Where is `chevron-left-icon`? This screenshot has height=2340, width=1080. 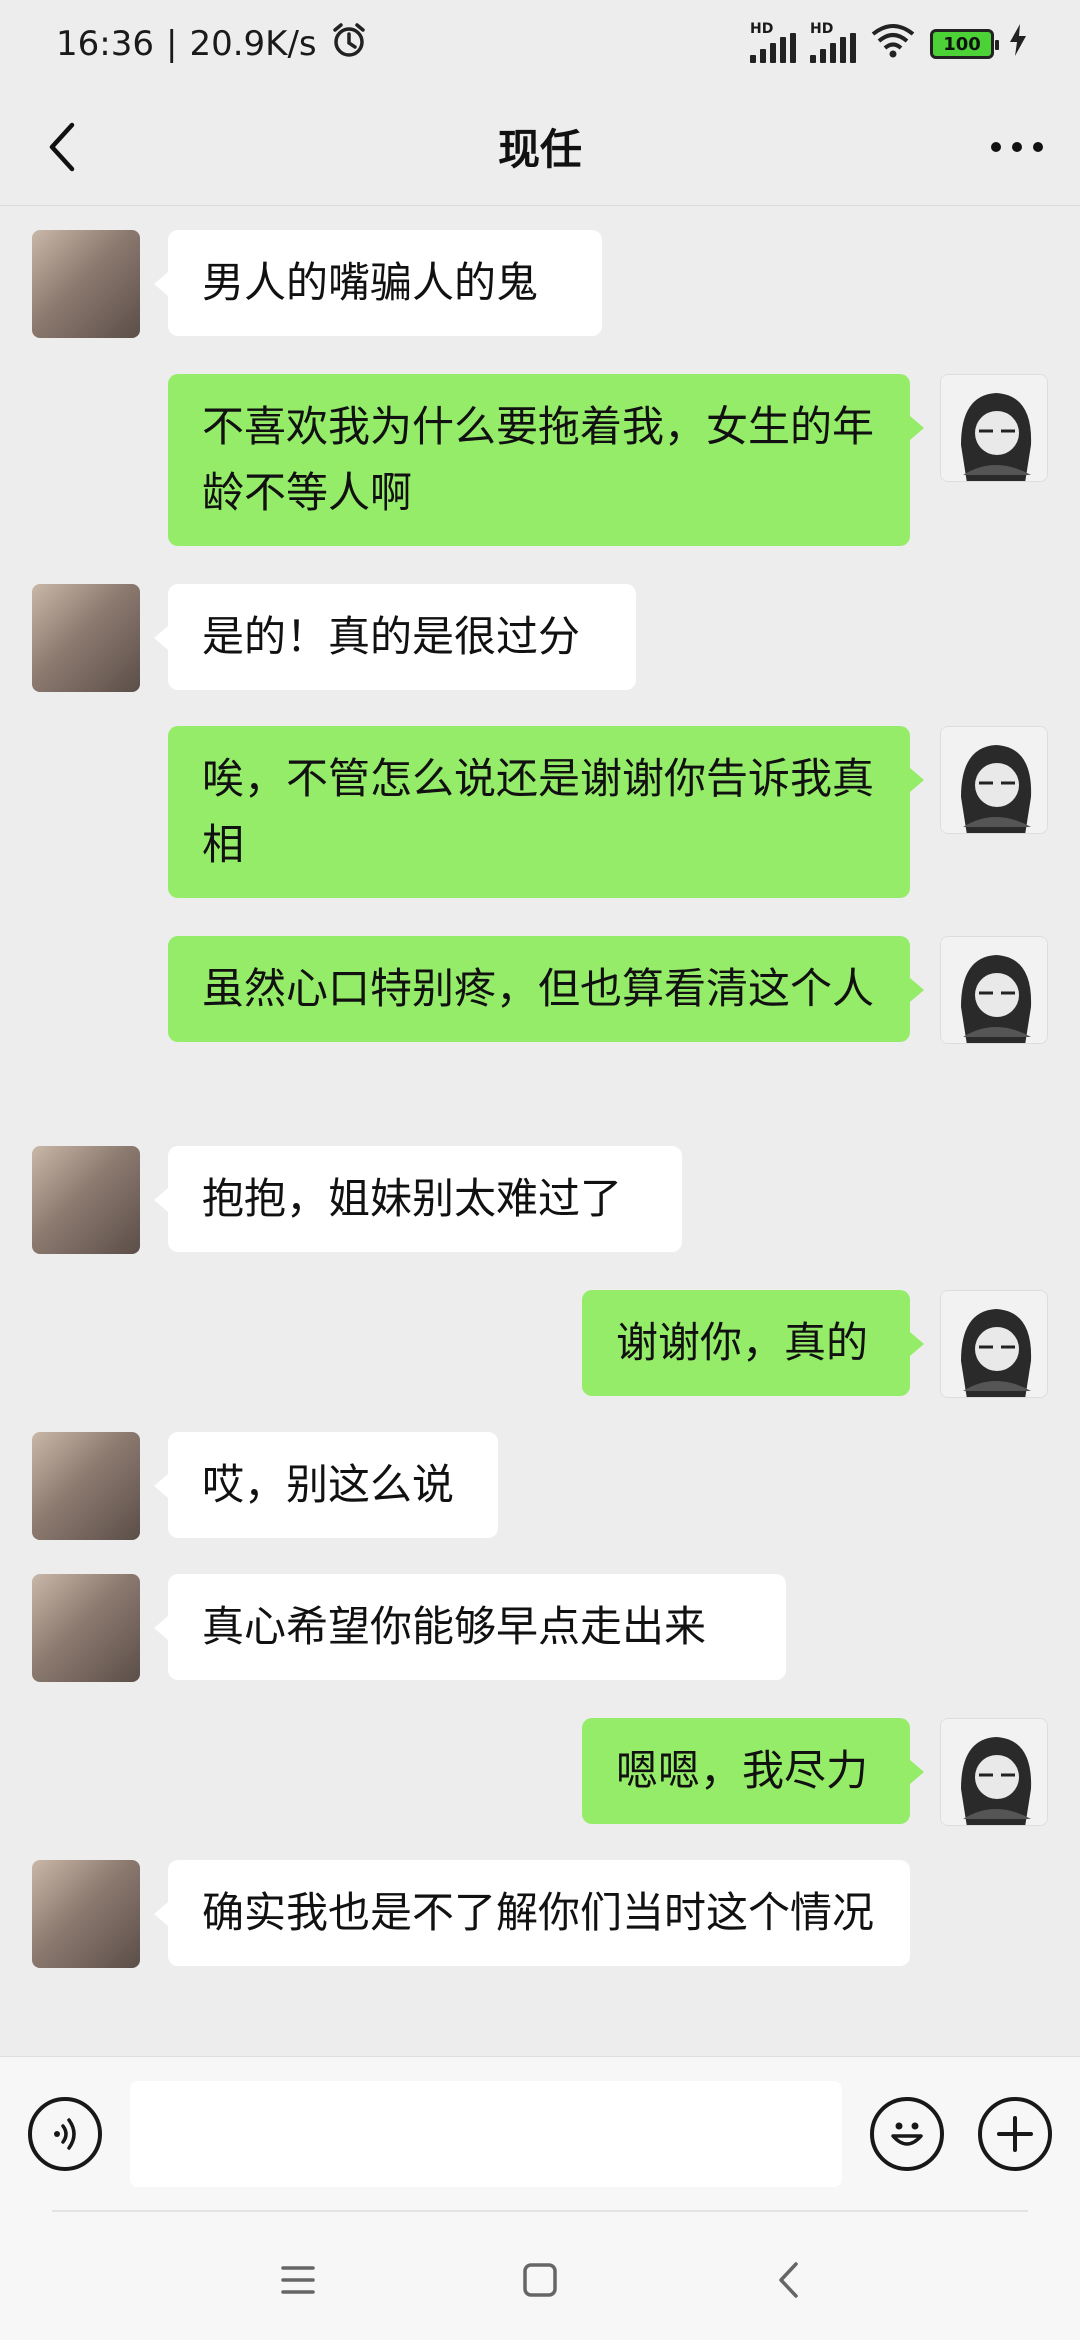 chevron-left-icon is located at coordinates (62, 147).